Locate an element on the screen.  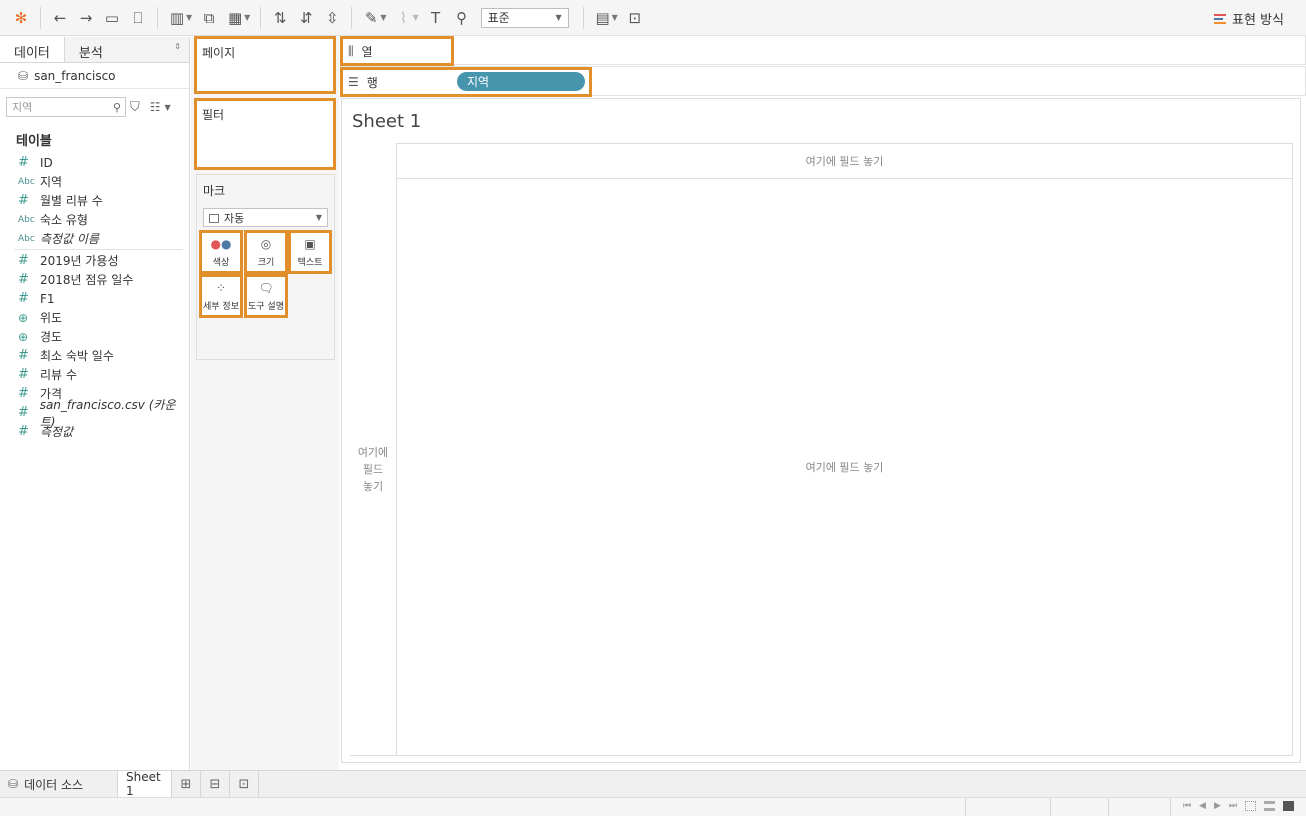
field-label: 측정값 is located at coordinates (57, 432).